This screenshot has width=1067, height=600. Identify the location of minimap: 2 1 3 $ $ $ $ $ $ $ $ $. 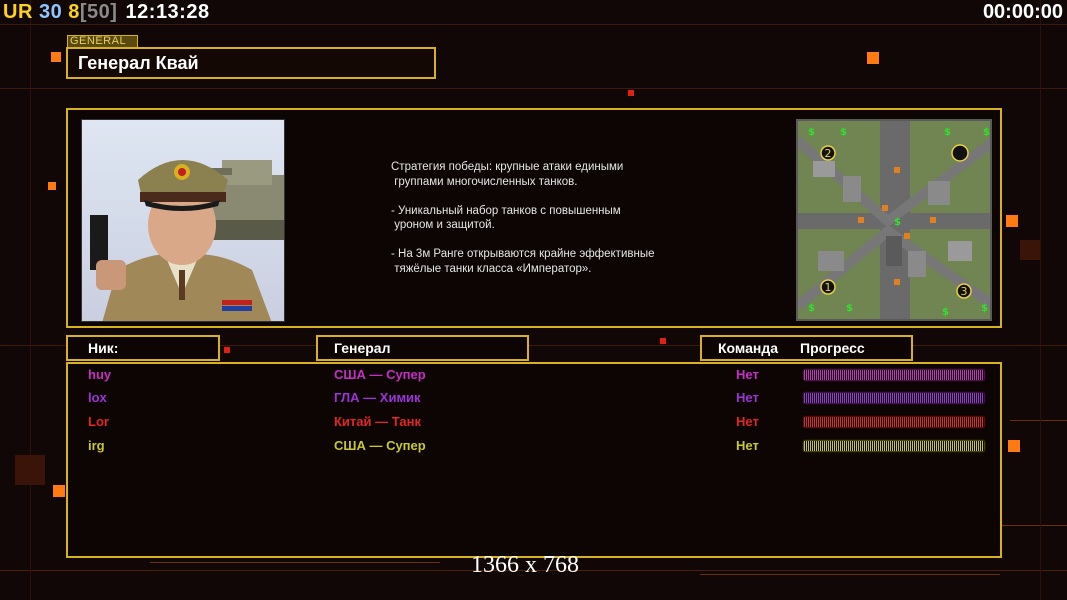
(894, 220).